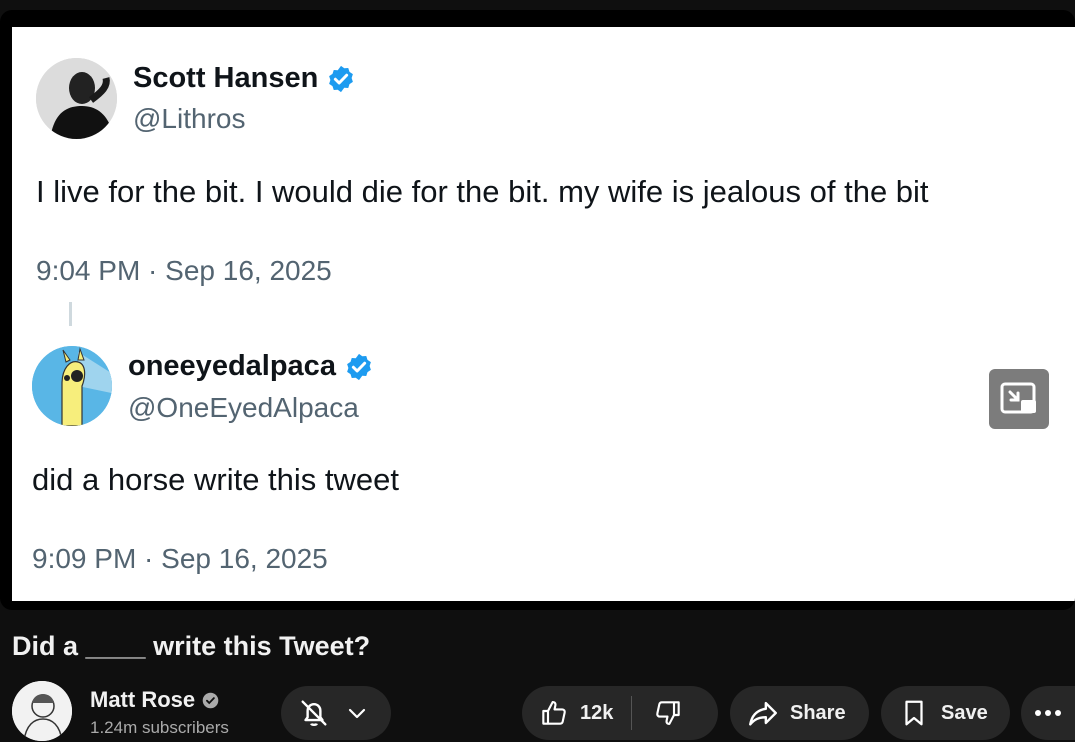 The image size is (1075, 742). I want to click on tweet-timestamp: 9:04 PM · Sep 16, 2025, so click(184, 270).